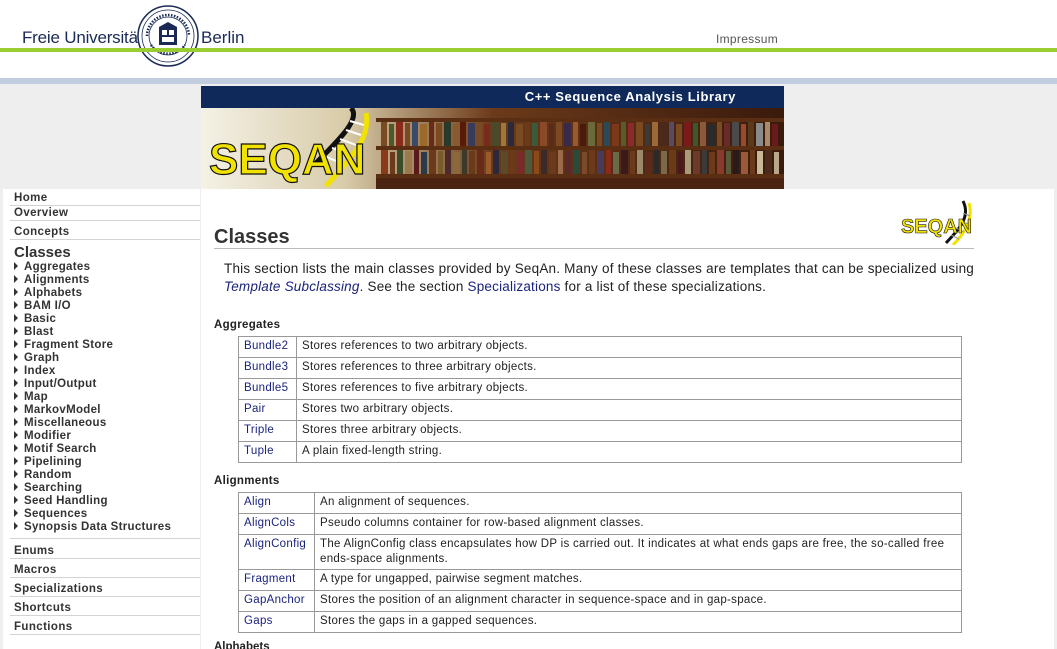 The width and height of the screenshot is (1057, 649). Describe the element at coordinates (105, 358) in the screenshot. I see `sidebar-item-graph: Graph` at that location.